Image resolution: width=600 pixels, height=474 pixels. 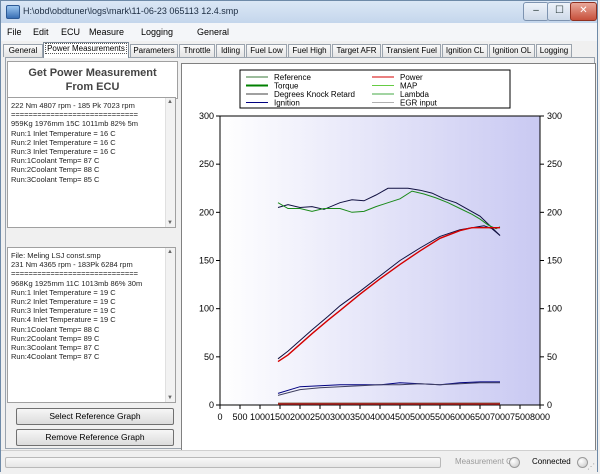 I want to click on tab-ignition-cl: Ignition CL, so click(x=465, y=50).